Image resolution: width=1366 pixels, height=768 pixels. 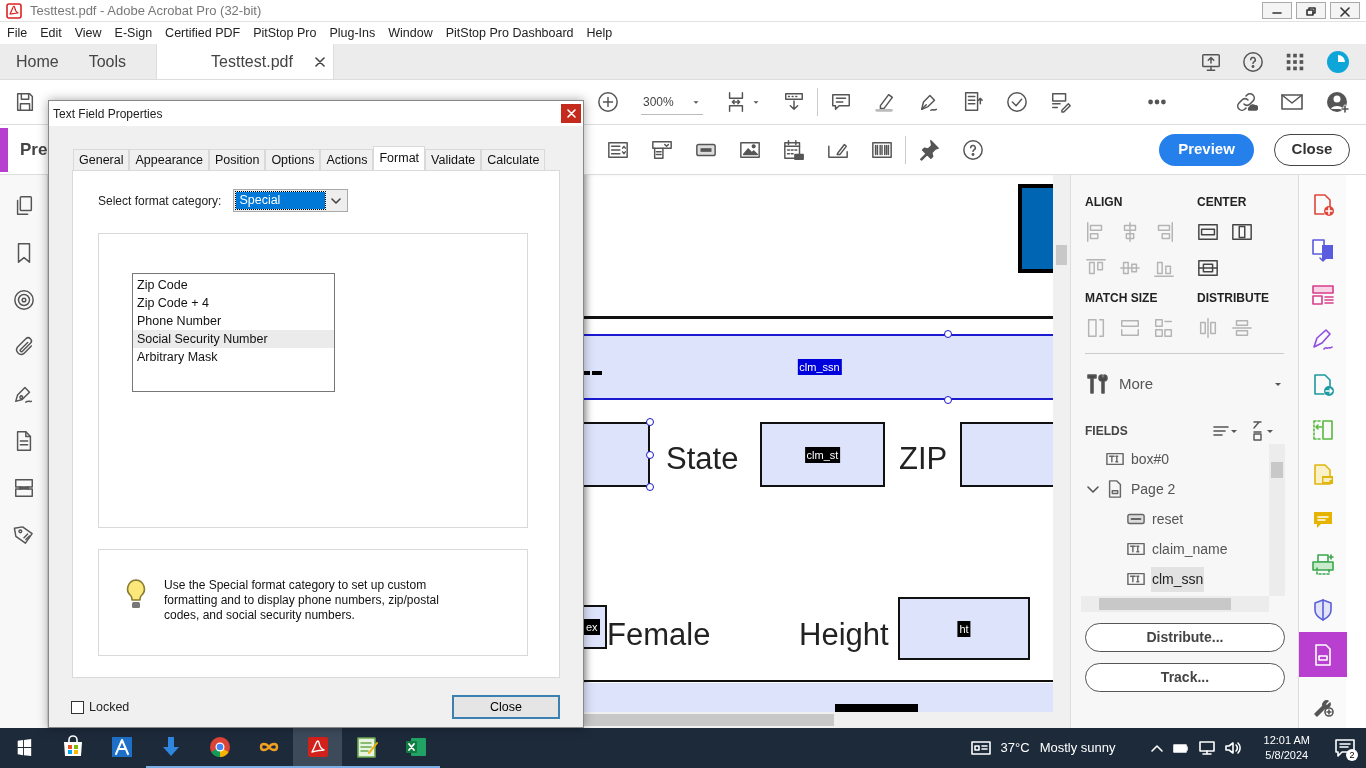 What do you see at coordinates (794, 102) in the screenshot?
I see `scroll-icon` at bounding box center [794, 102].